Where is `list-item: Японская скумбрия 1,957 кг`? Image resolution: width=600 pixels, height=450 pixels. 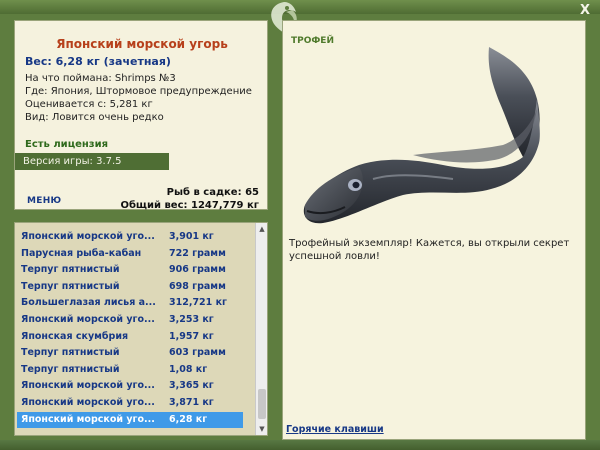
list-item: Японская скумбрия 1,957 кг is located at coordinates (130, 337).